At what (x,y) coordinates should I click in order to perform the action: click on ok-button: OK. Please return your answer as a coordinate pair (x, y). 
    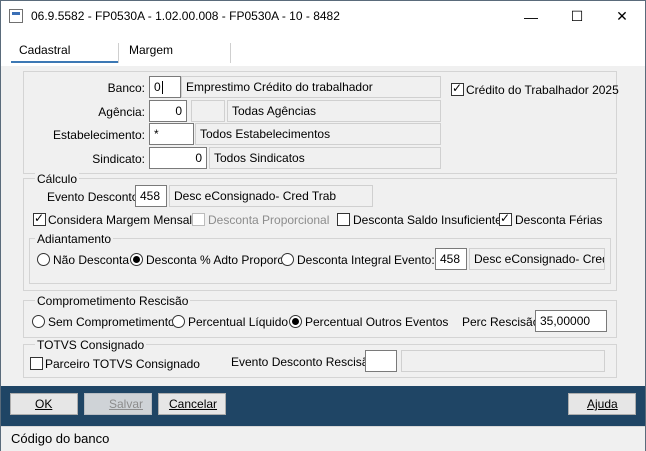
    Looking at the image, I should click on (44, 404).